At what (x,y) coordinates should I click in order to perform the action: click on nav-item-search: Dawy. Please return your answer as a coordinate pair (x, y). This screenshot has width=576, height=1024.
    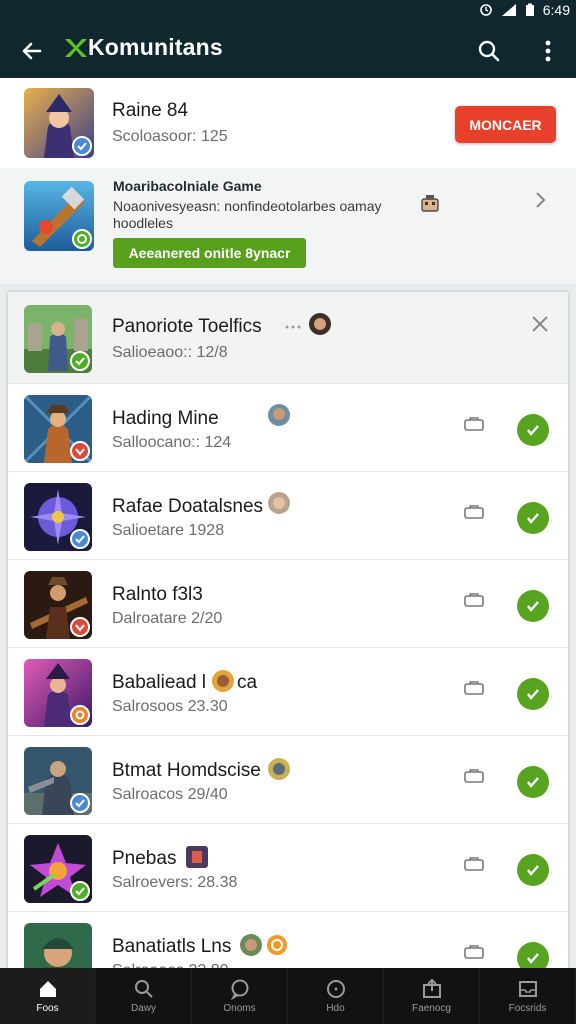
    Looking at the image, I should click on (144, 996).